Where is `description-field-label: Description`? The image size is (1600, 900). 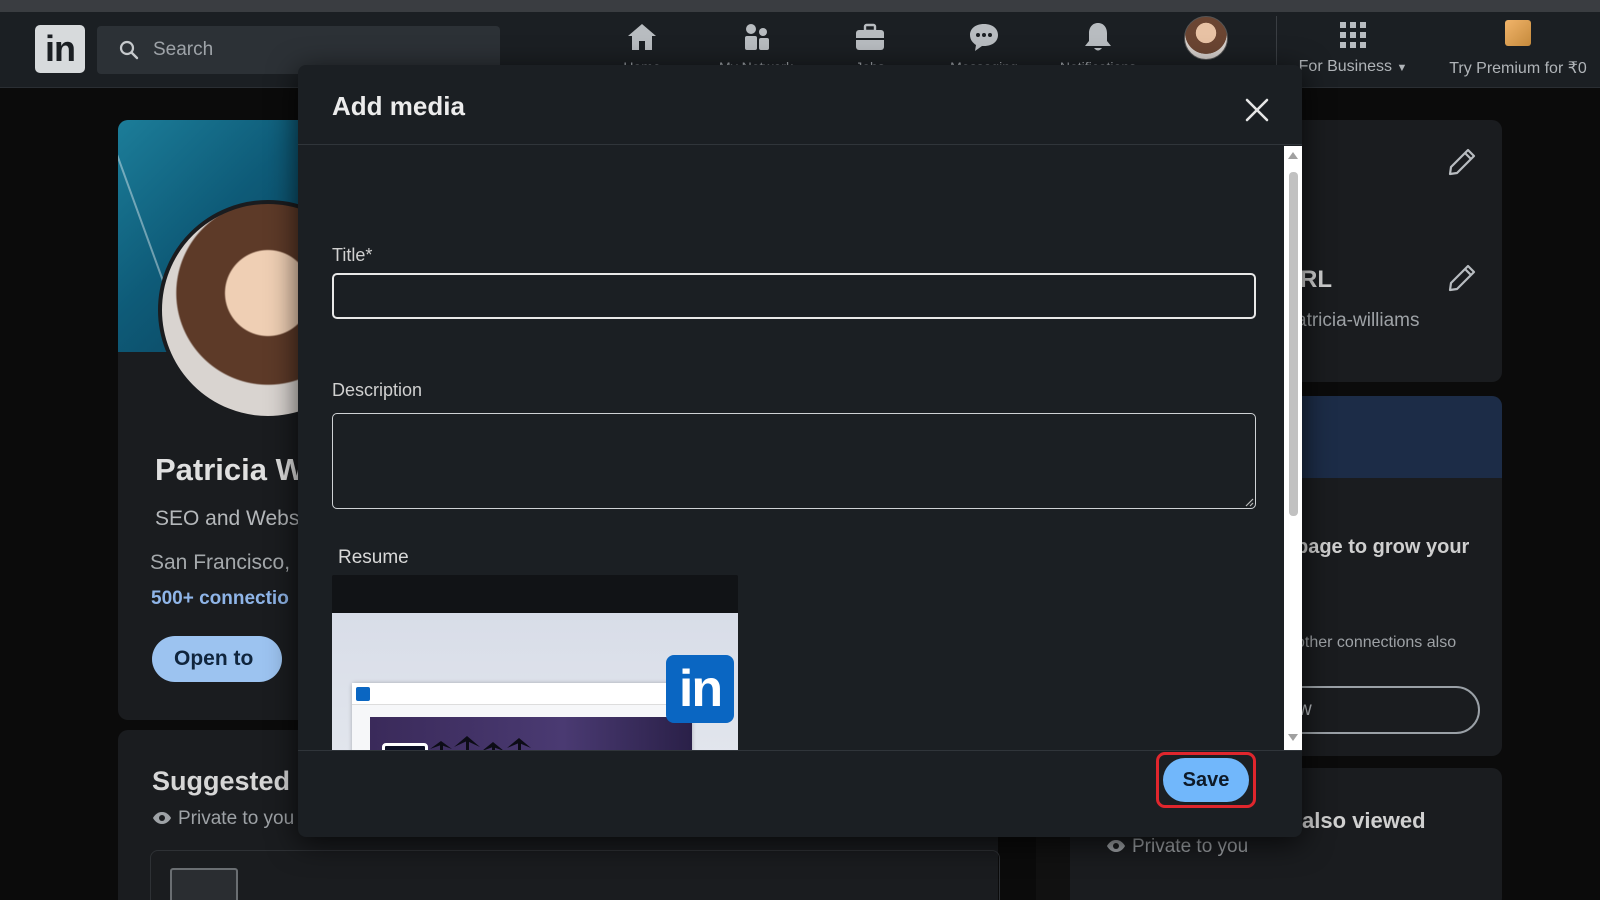 description-field-label: Description is located at coordinates (377, 390).